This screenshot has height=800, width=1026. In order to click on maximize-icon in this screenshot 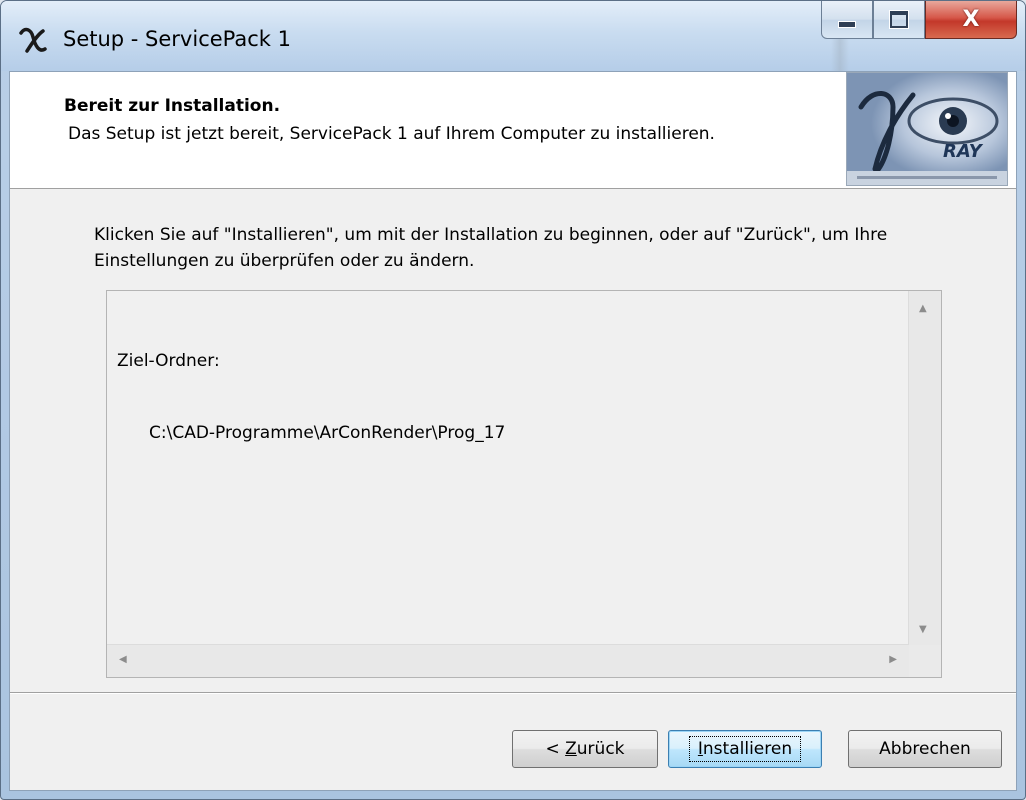, I will do `click(899, 19)`.